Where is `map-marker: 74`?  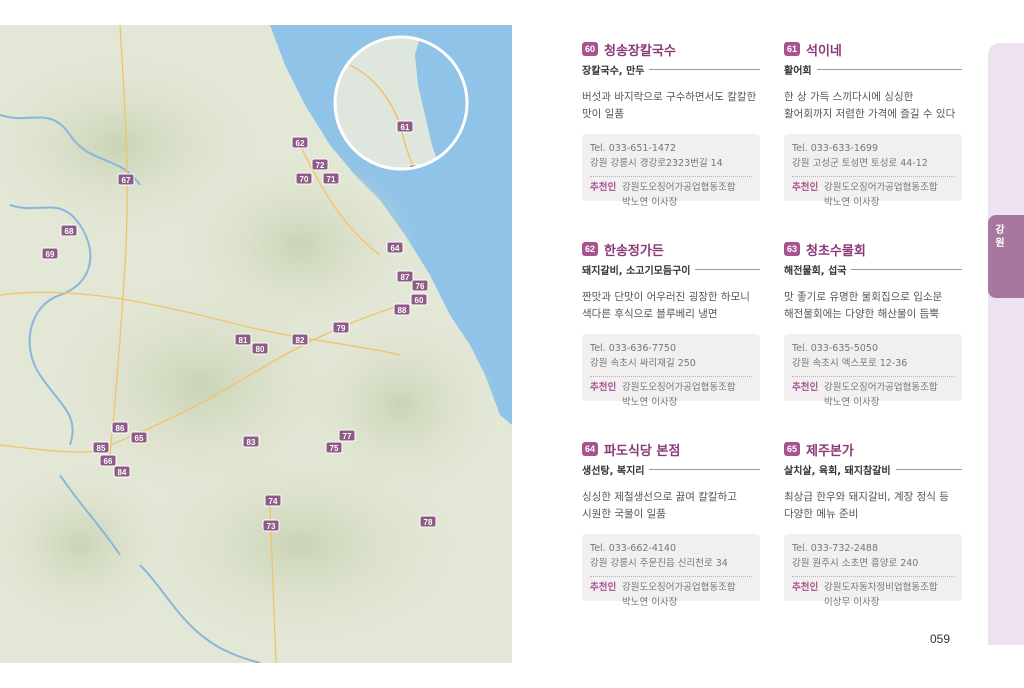
map-marker: 74 is located at coordinates (273, 500).